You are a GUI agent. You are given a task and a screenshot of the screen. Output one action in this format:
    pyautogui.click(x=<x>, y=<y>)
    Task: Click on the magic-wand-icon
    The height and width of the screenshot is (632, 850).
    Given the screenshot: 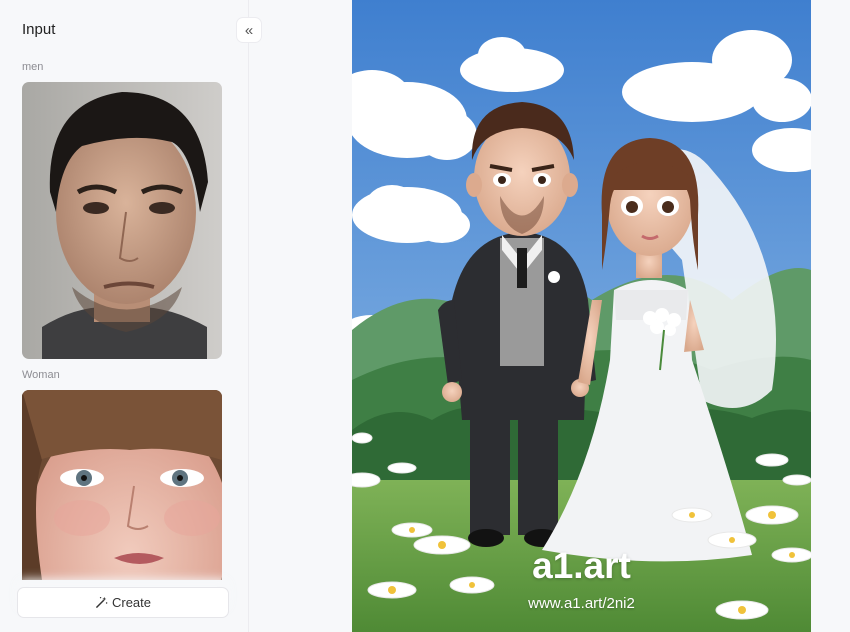 What is the action you would take?
    pyautogui.click(x=101, y=602)
    